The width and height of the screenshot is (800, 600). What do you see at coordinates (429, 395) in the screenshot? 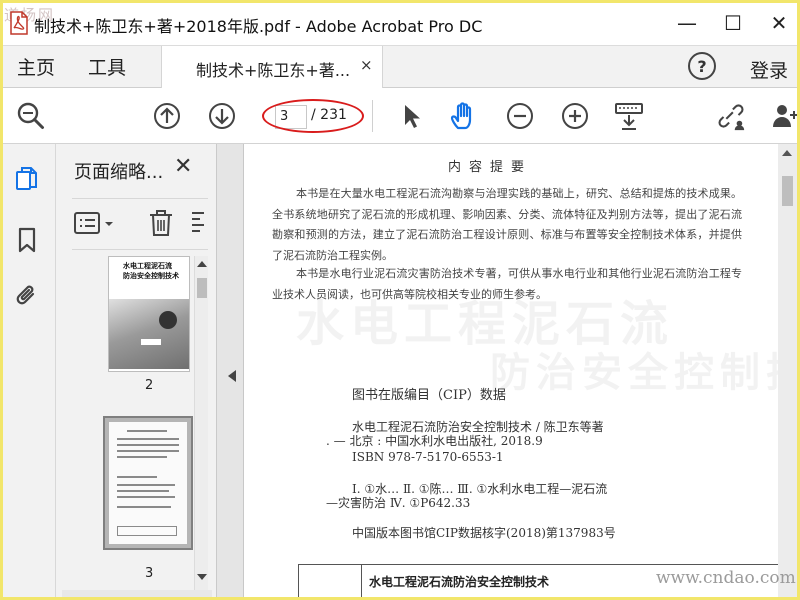
I see `cip-title: 图书在版编目（CIP）数据` at bounding box center [429, 395].